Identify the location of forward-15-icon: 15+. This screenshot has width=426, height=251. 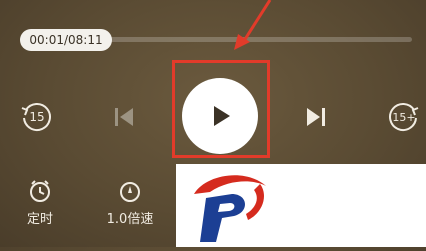
(404, 117).